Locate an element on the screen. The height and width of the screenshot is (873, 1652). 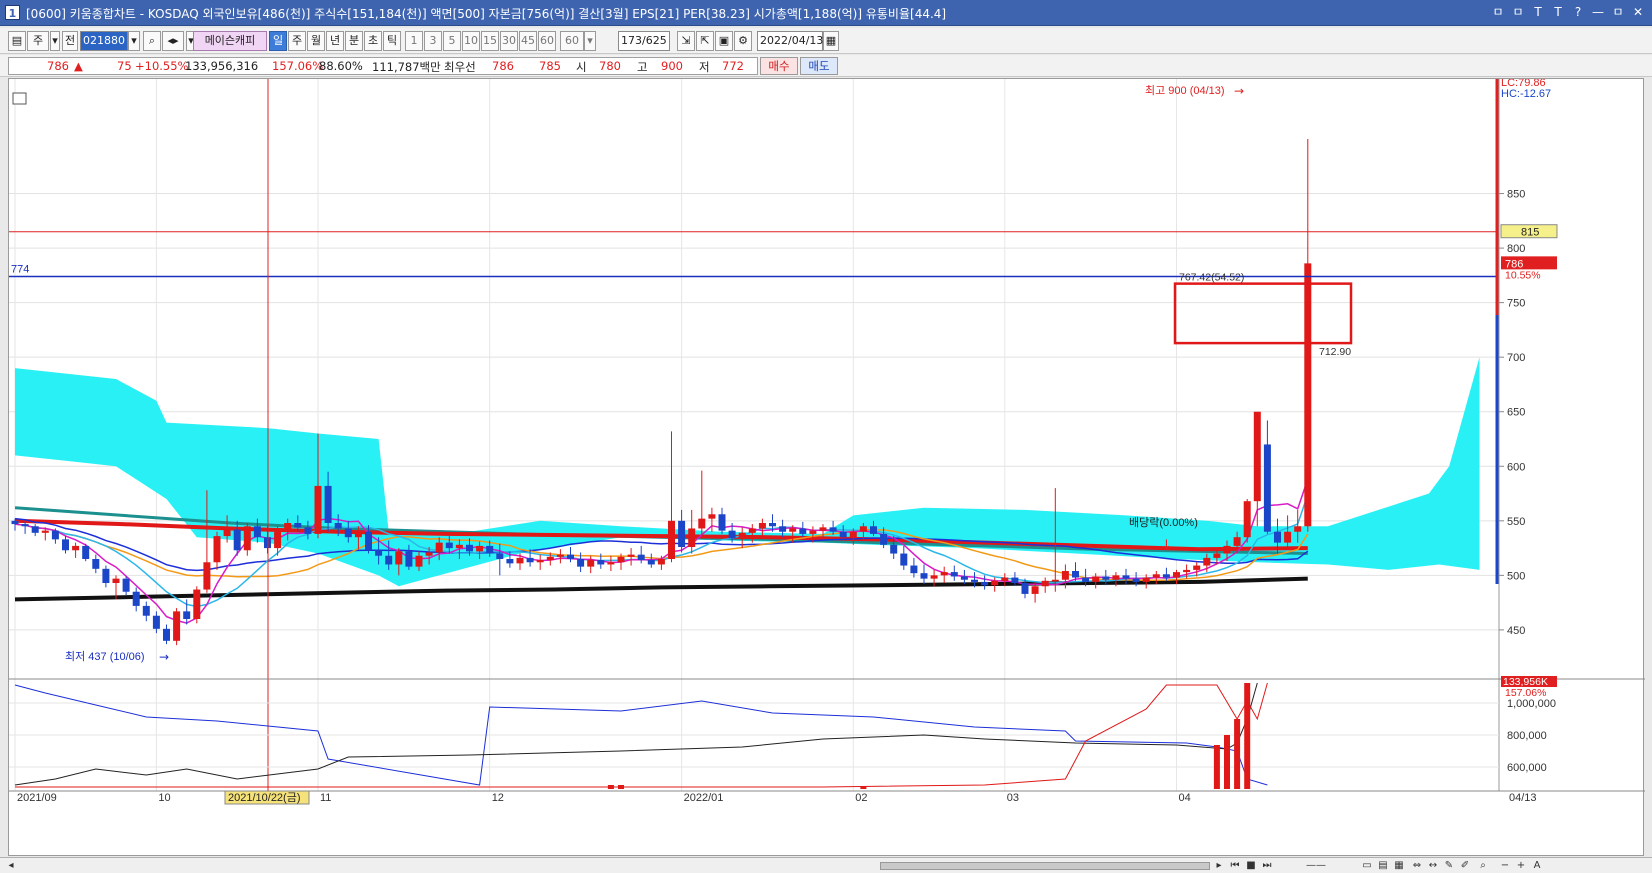
price-tick-label: 800 is located at coordinates (1516, 249).